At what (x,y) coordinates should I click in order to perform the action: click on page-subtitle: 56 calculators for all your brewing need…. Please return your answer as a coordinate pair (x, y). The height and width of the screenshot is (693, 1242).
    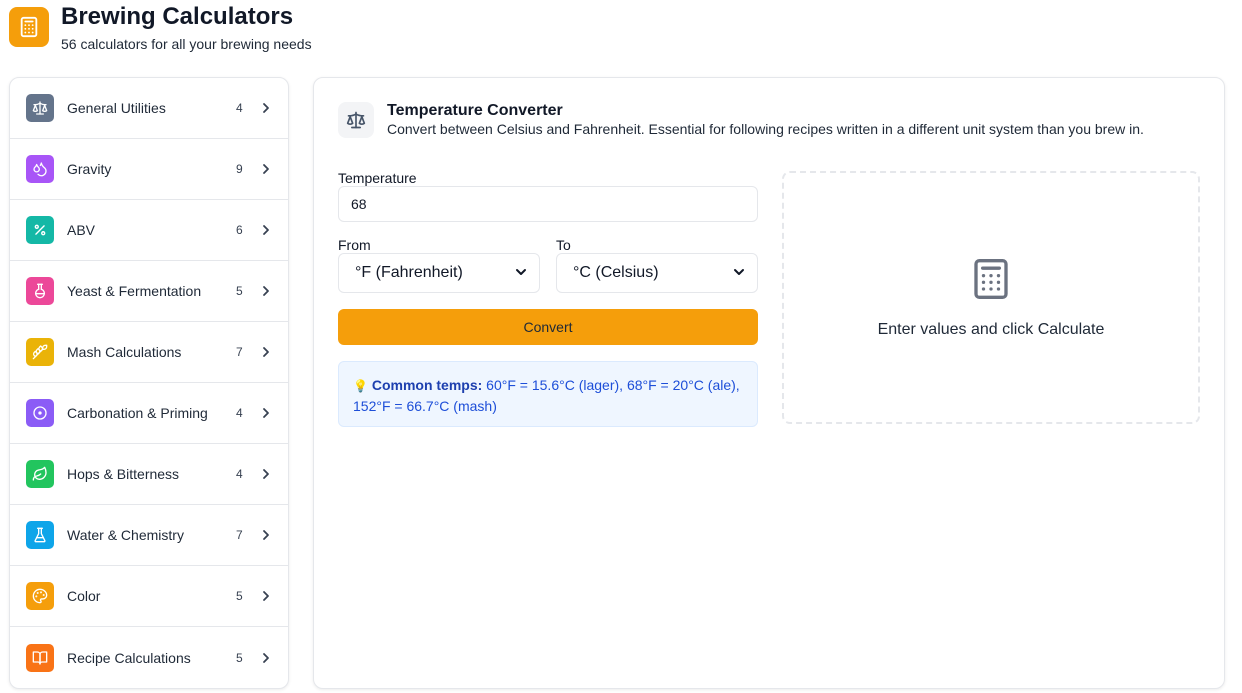
    Looking at the image, I should click on (186, 44).